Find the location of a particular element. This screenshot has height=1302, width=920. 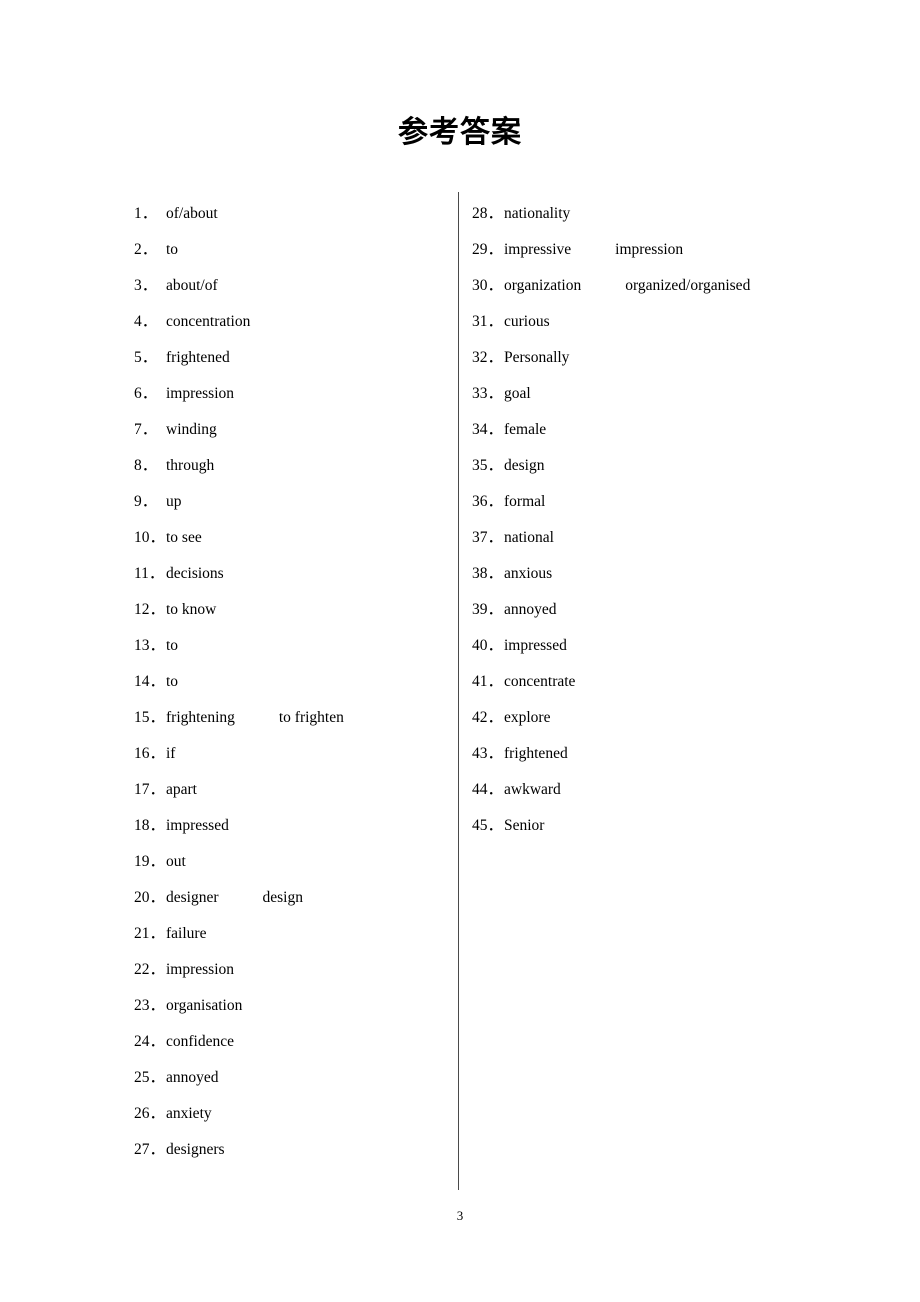

answer-number: 38． is located at coordinates (488, 573).